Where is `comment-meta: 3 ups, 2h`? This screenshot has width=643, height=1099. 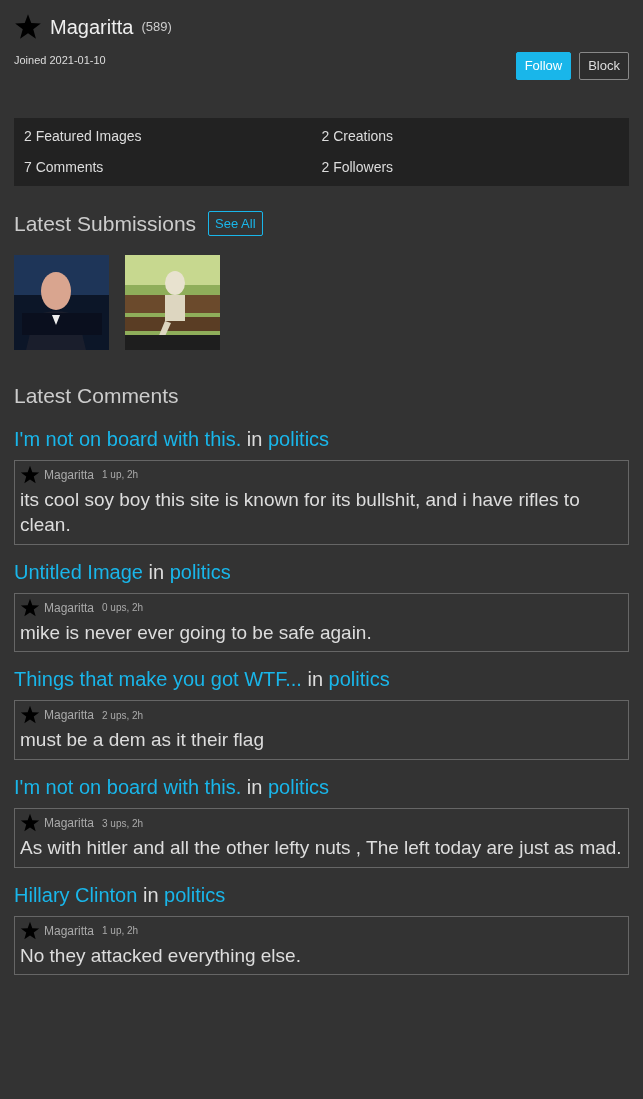 comment-meta: 3 ups, 2h is located at coordinates (123, 823).